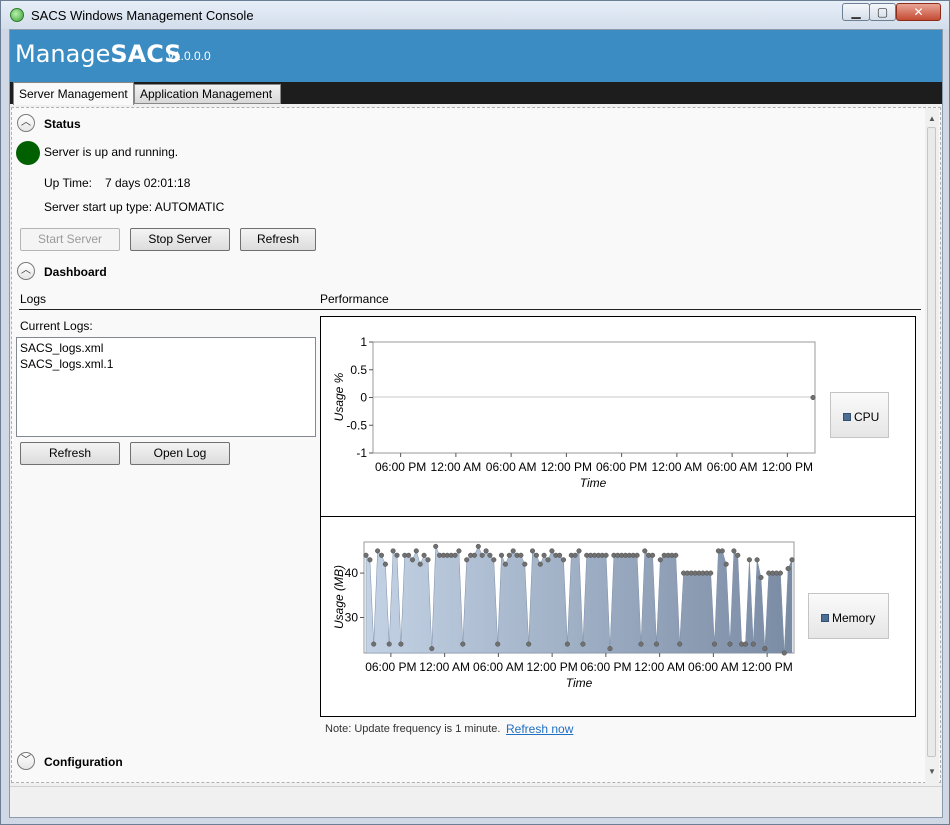 The image size is (950, 825). What do you see at coordinates (61, 348) in the screenshot?
I see `log-file-item: SACS_logs.xml` at bounding box center [61, 348].